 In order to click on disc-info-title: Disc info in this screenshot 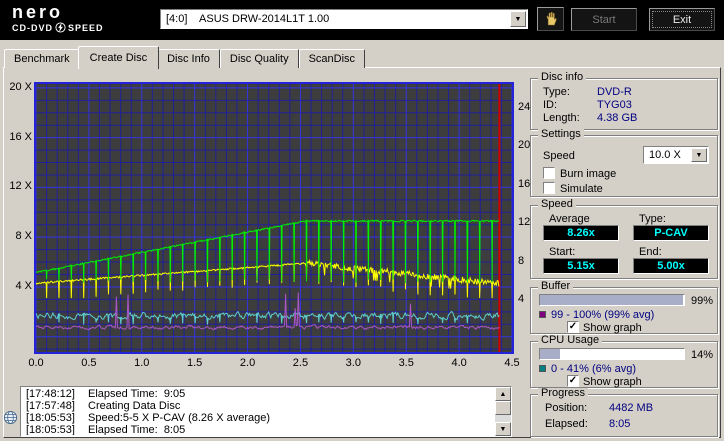, I will do `click(562, 77)`.